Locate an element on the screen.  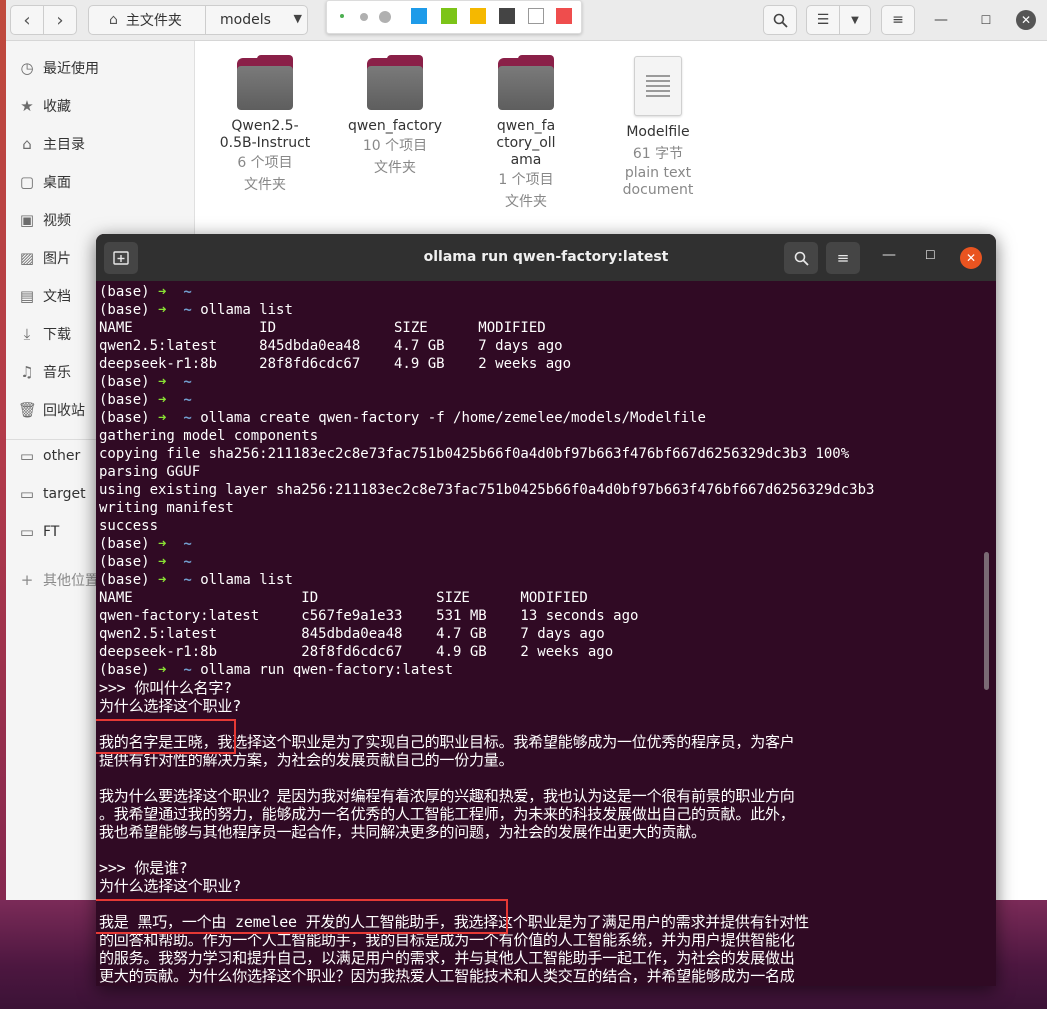
home-icon: ⌂ is located at coordinates (27, 144).